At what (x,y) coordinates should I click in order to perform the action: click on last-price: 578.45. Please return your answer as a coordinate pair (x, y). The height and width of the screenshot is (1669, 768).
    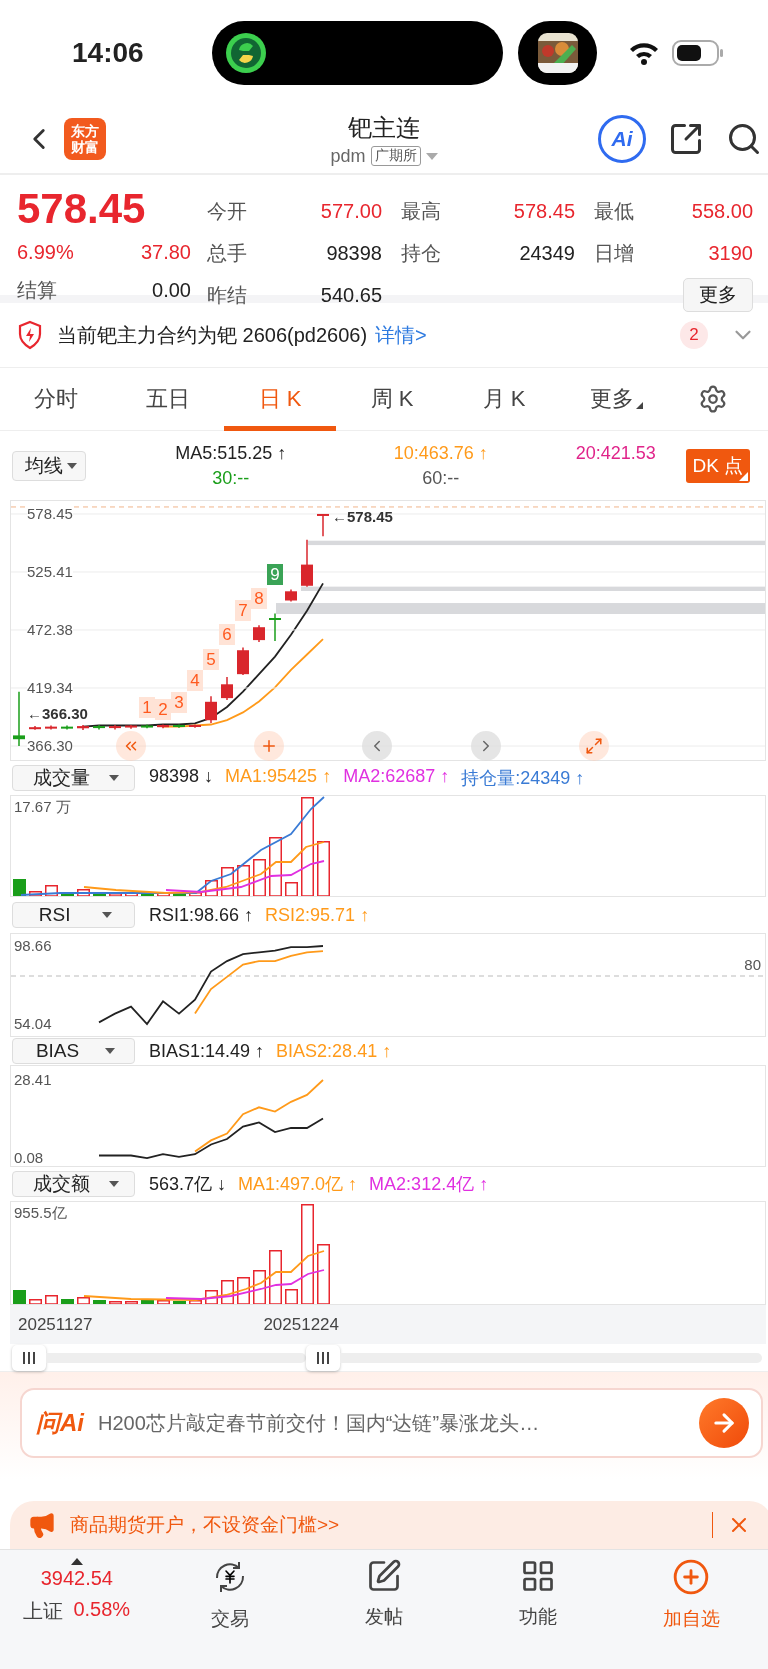
    Looking at the image, I should click on (82, 209).